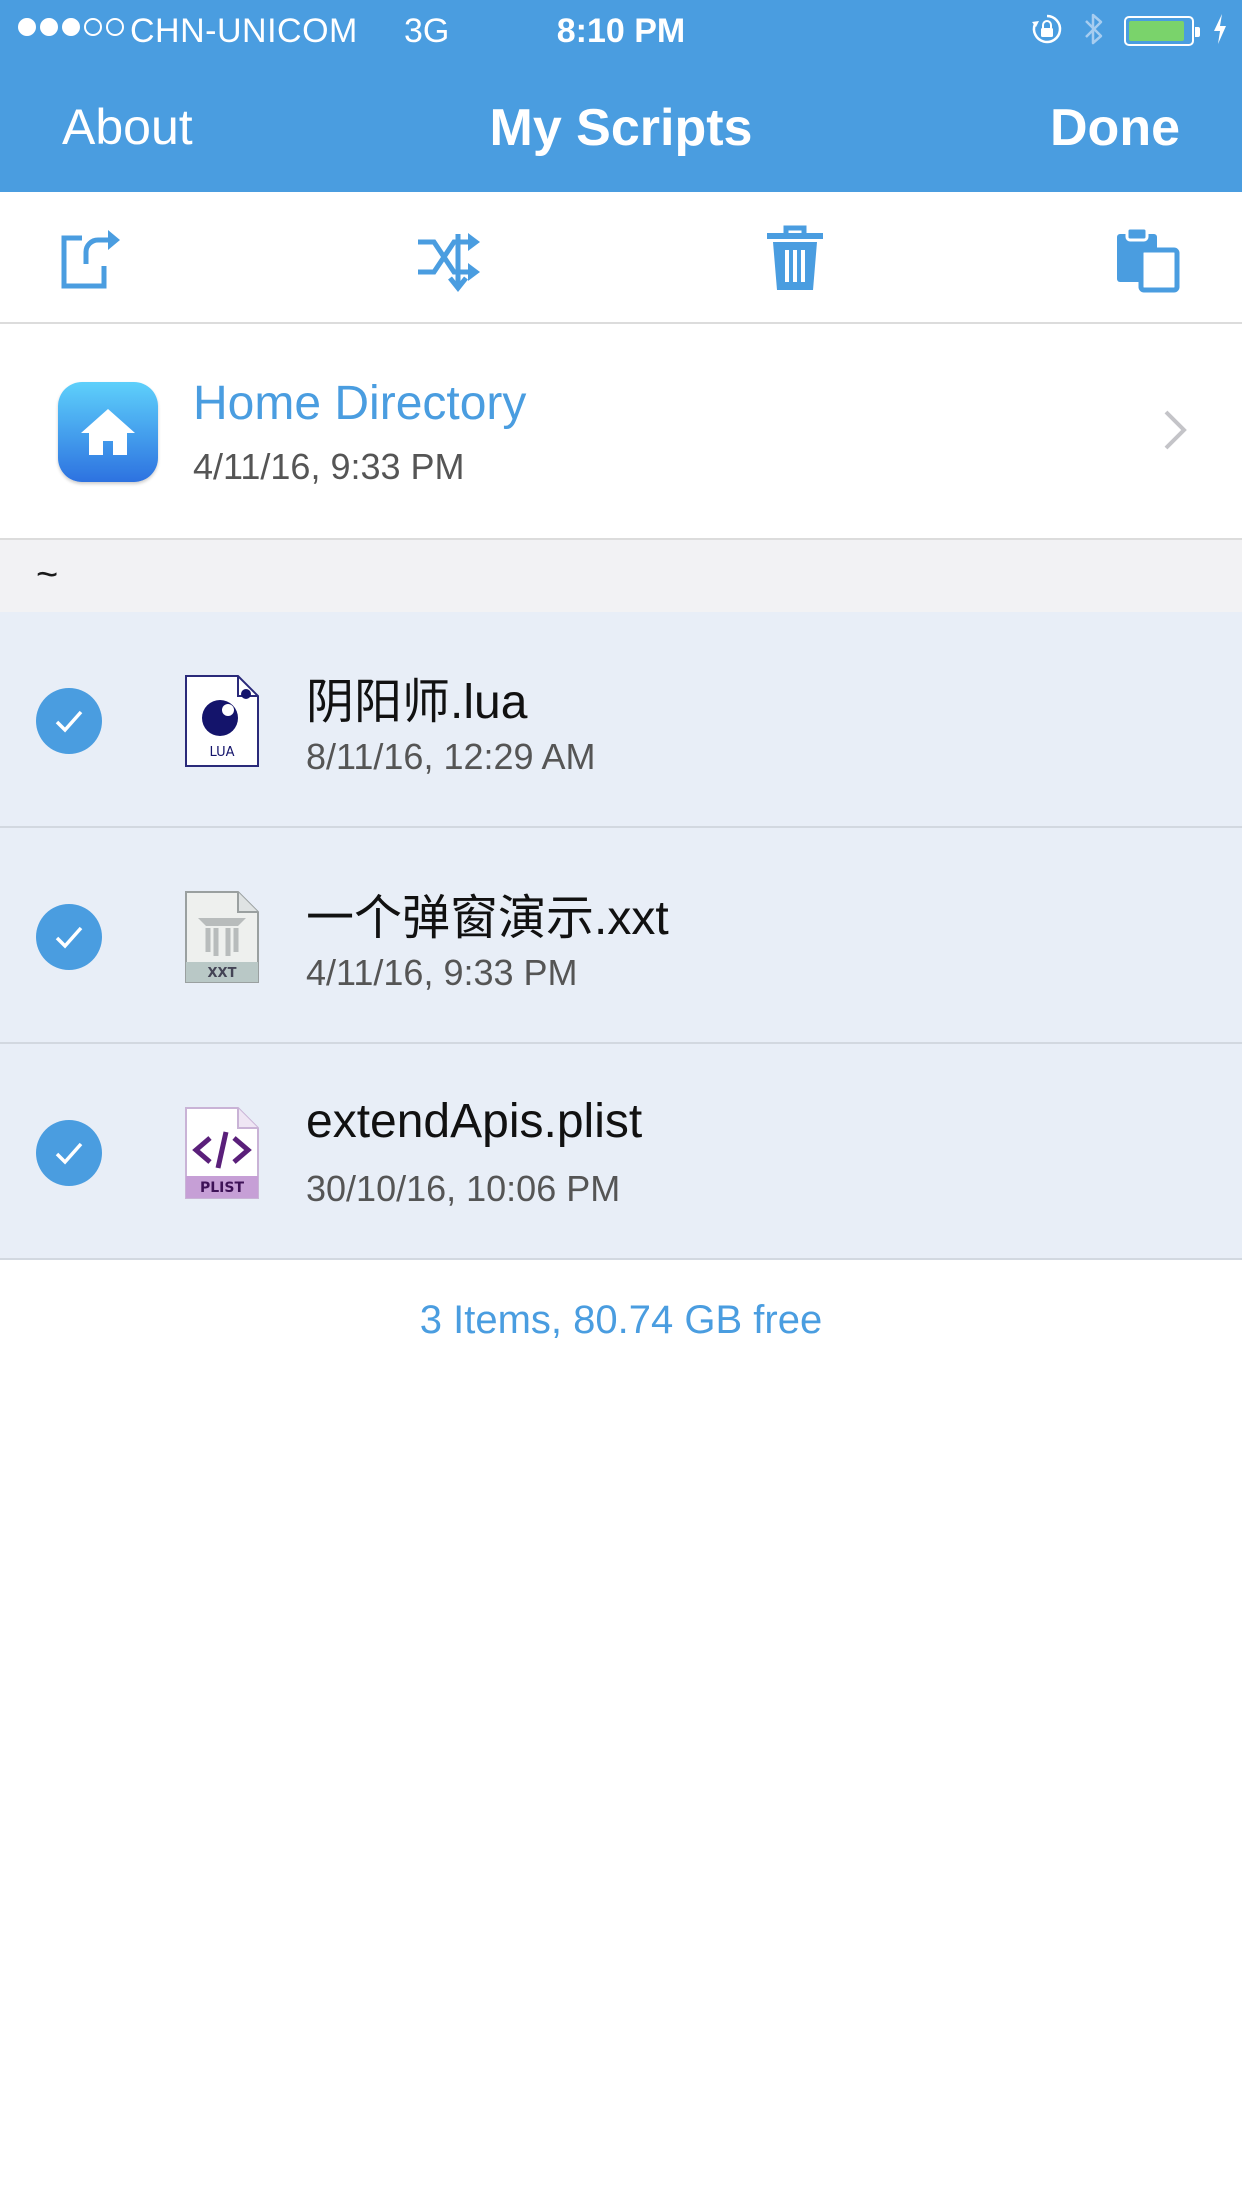 The image size is (1242, 2208). Describe the element at coordinates (1094, 31) in the screenshot. I see `bluetooth-icon` at that location.